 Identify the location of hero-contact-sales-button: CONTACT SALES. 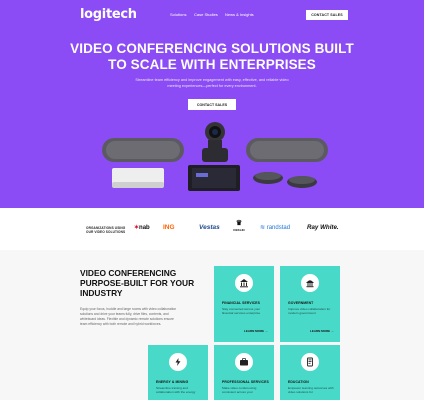
(212, 104).